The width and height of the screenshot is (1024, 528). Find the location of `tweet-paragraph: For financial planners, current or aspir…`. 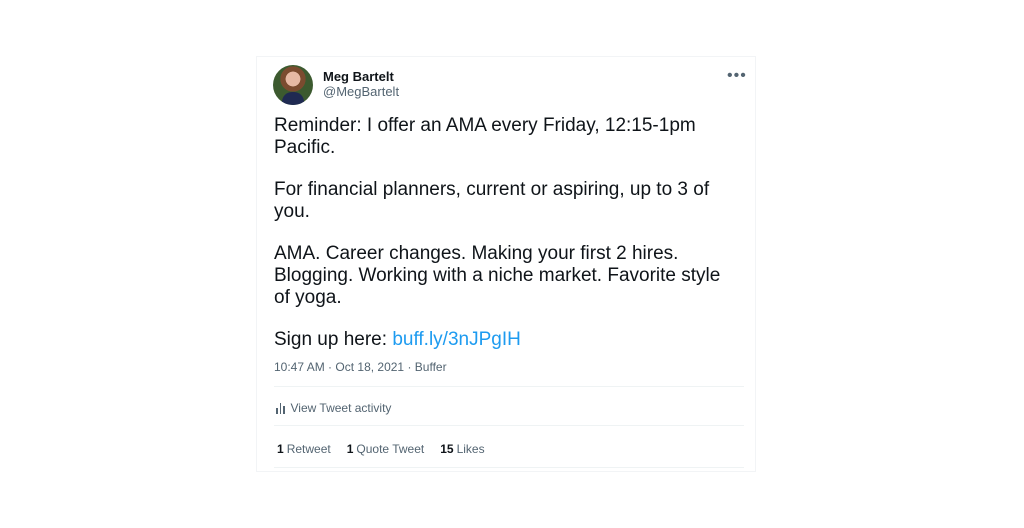

tweet-paragraph: For financial planners, current or aspir… is located at coordinates (492, 200).